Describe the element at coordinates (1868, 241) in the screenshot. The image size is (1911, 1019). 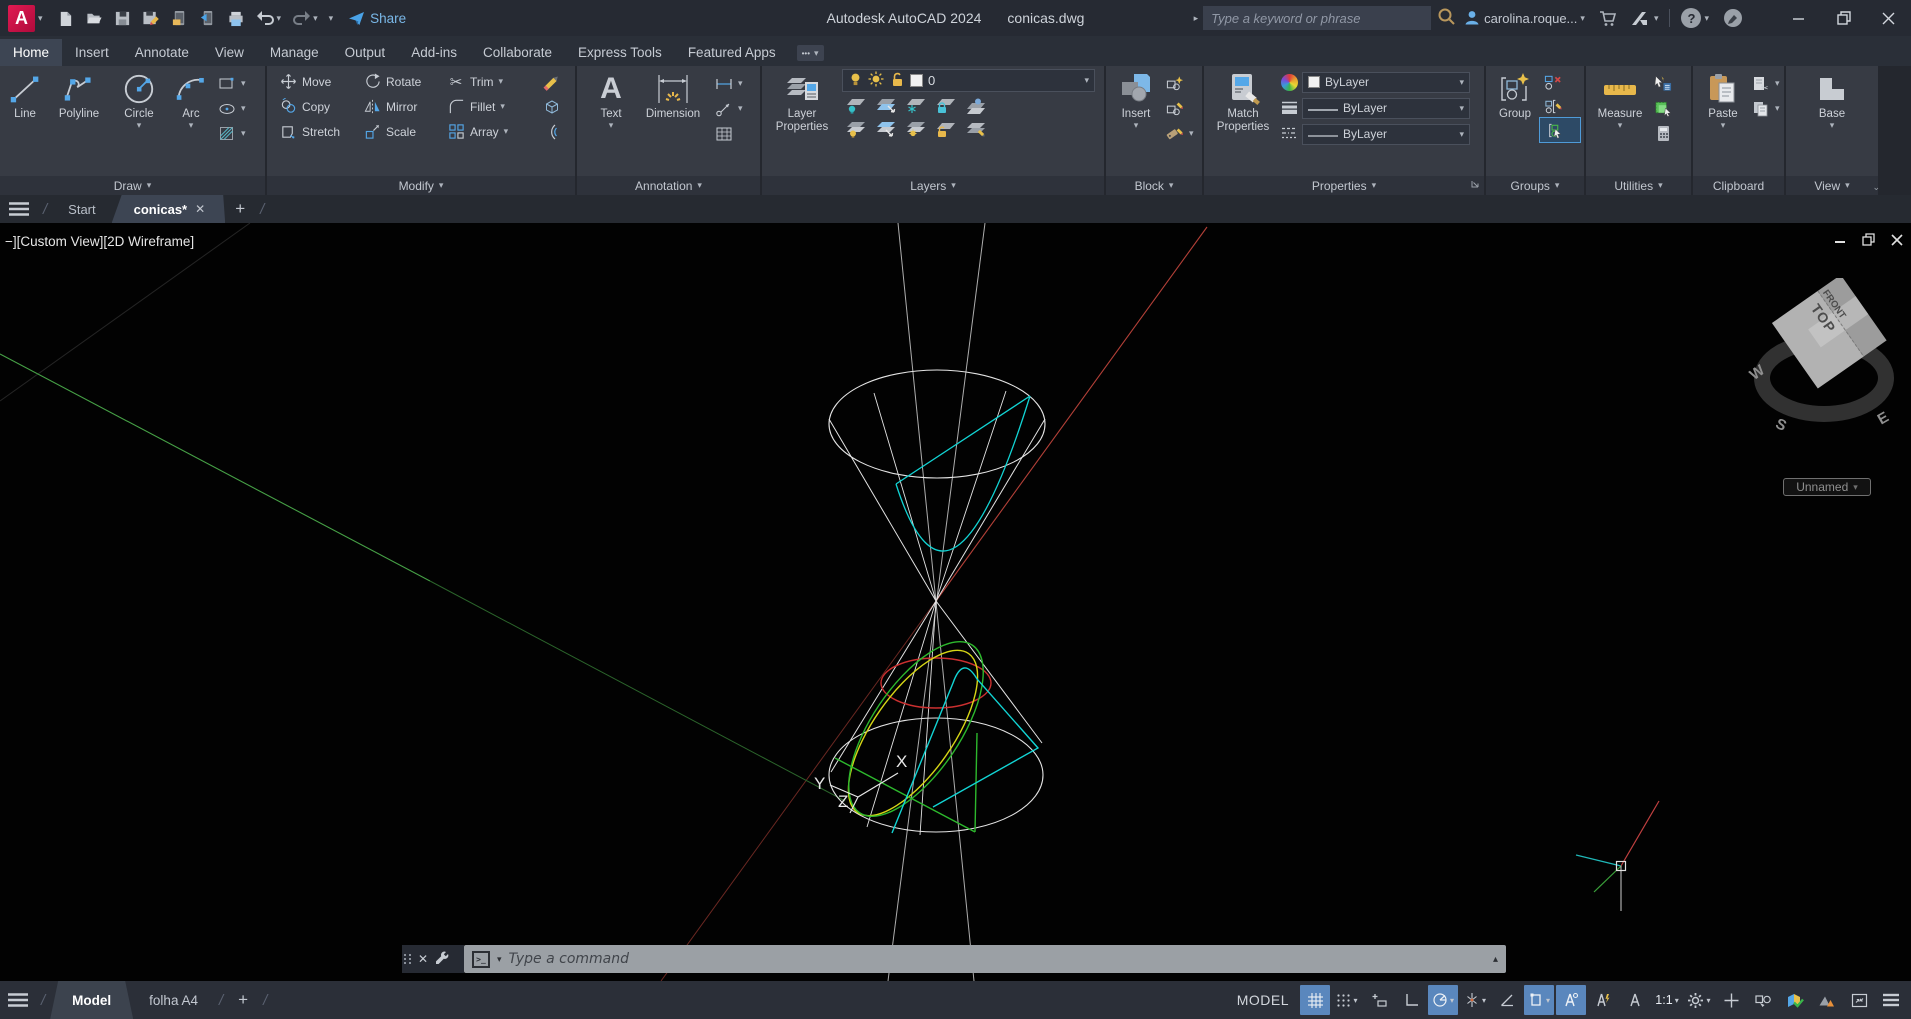
I see `viewport-restore-button` at that location.